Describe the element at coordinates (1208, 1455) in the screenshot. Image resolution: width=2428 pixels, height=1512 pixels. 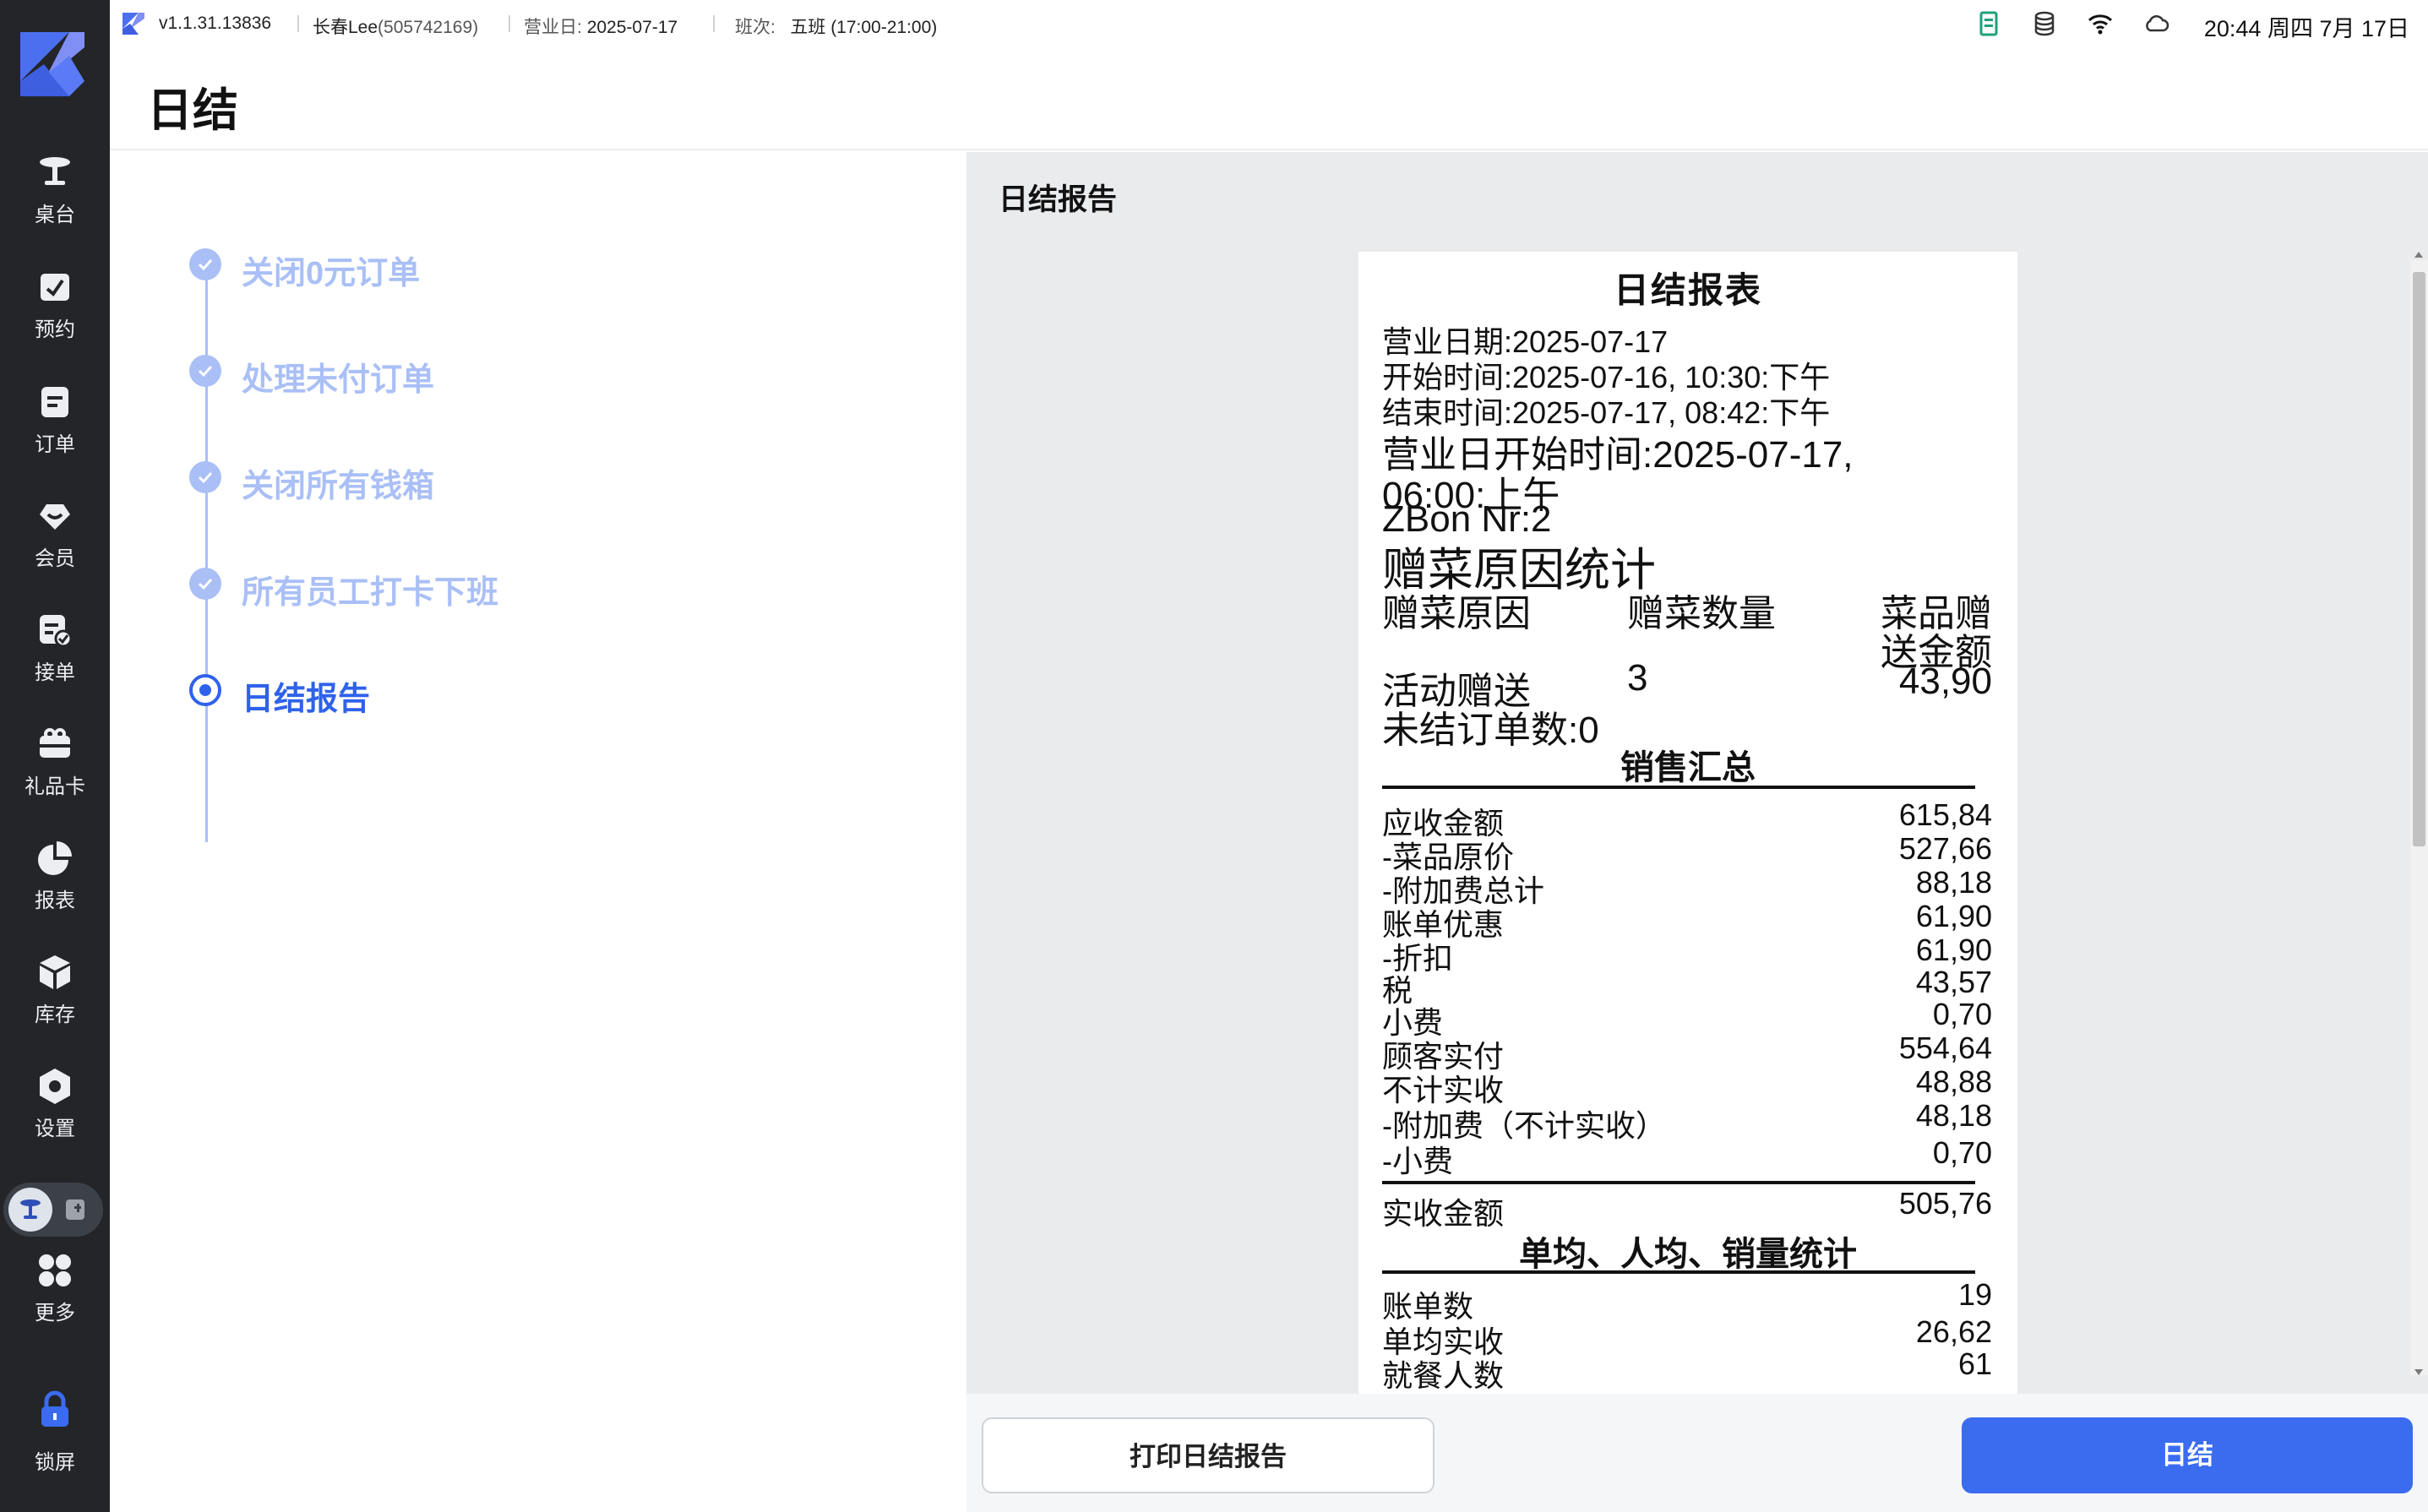
I see `print-report-button: 打印日结报告` at that location.